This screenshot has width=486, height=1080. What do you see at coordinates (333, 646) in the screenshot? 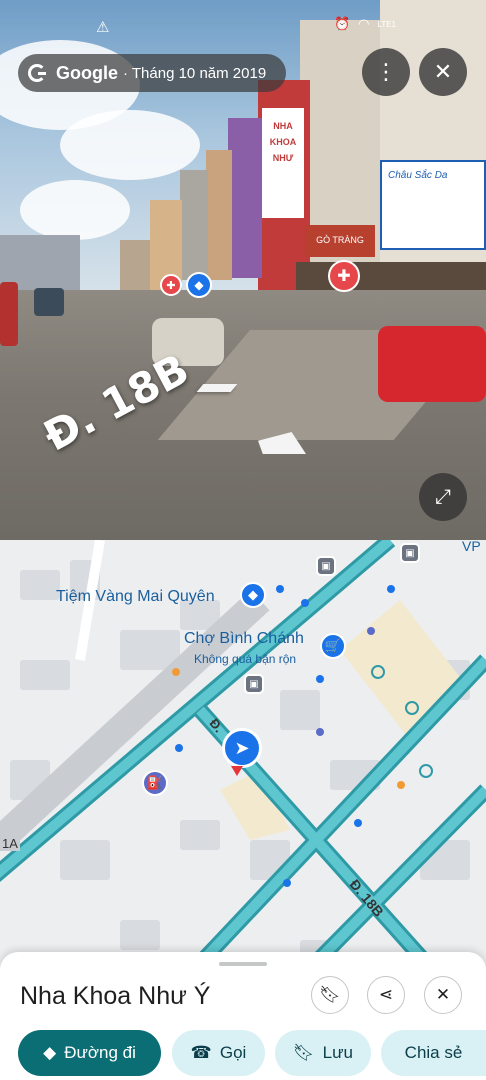
I see `shopping-cart-pin-icon: 🛒` at bounding box center [333, 646].